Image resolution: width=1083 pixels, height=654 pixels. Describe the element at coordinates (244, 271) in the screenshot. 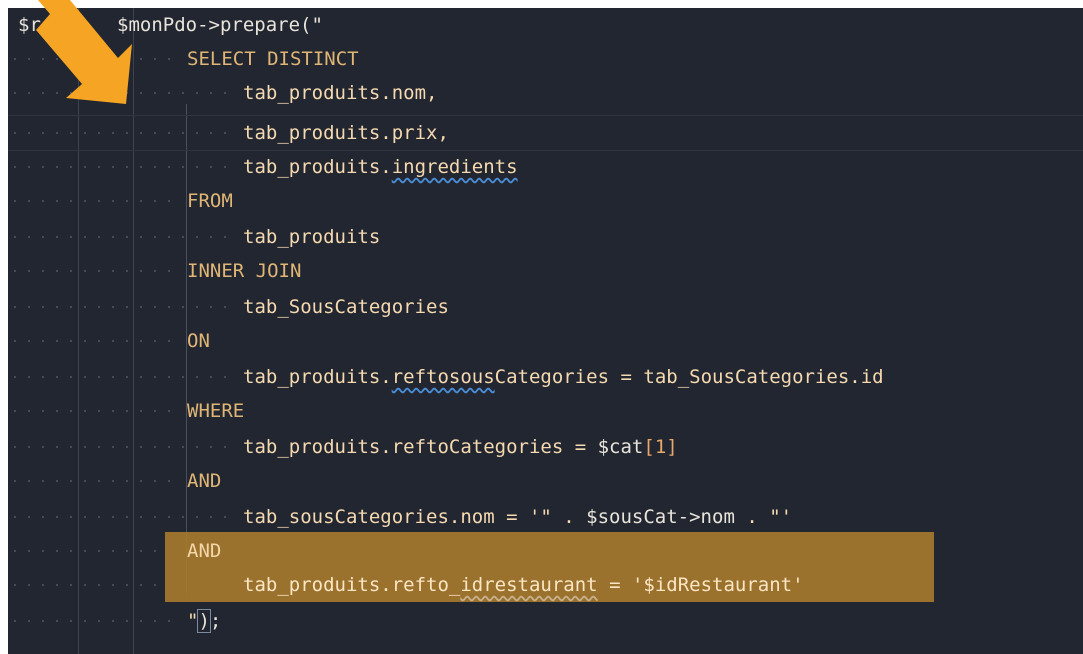

I see `sql-keyword: INNER JOIN` at that location.